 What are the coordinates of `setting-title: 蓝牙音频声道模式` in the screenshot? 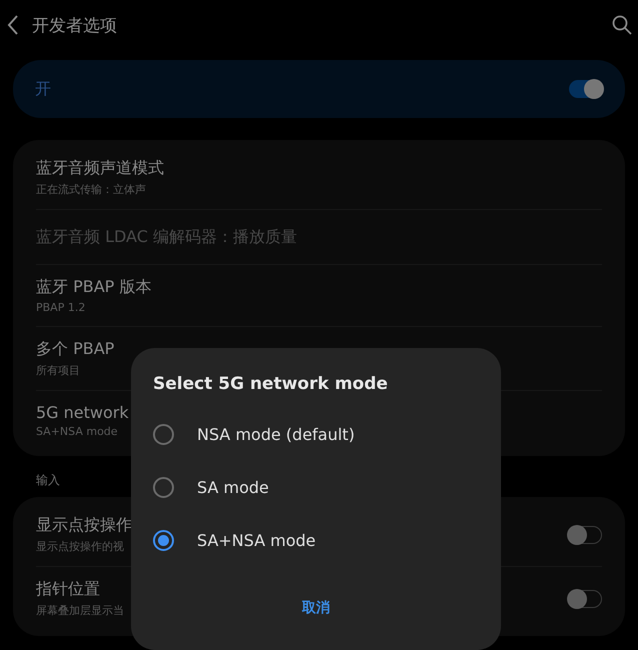 It's located at (100, 168).